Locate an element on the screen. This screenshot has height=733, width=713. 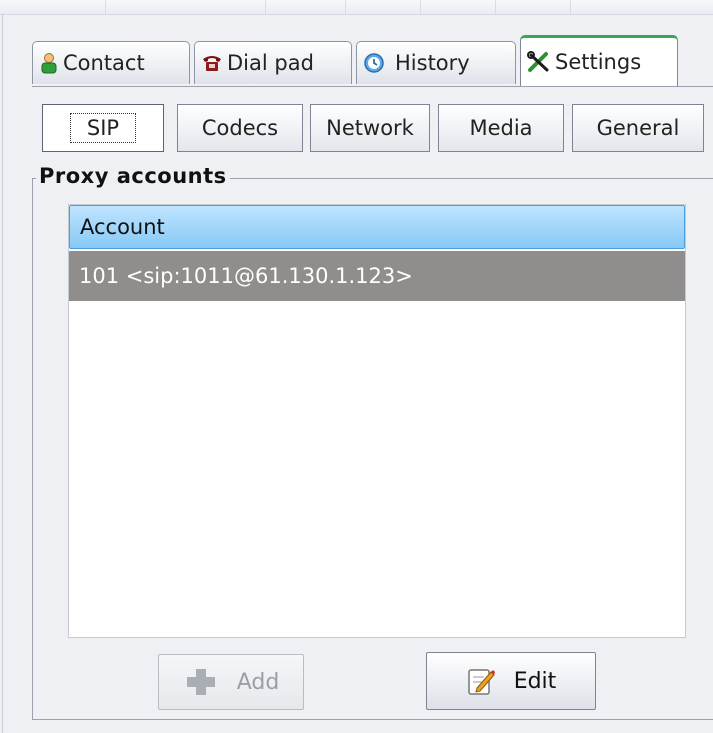
tab-dial-pad-label: Dial pad is located at coordinates (270, 63).